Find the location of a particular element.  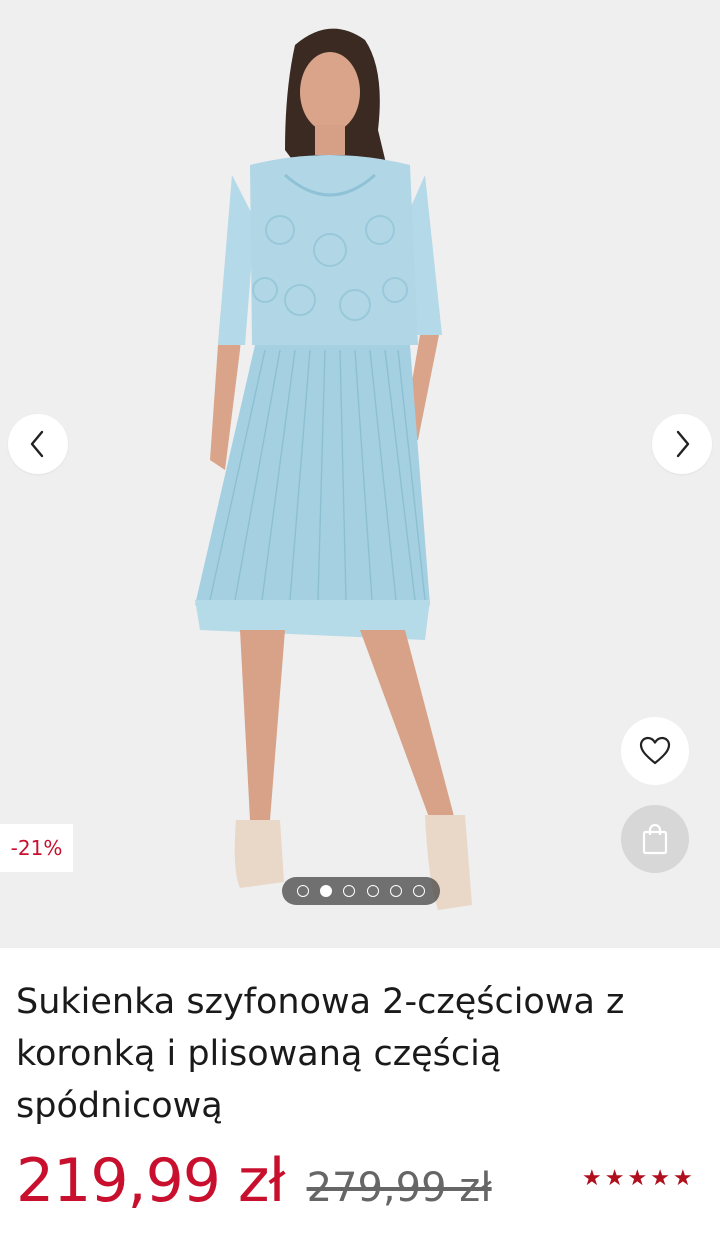

price-row: 219,99 zł 279,99 zł is located at coordinates (254, 1184).